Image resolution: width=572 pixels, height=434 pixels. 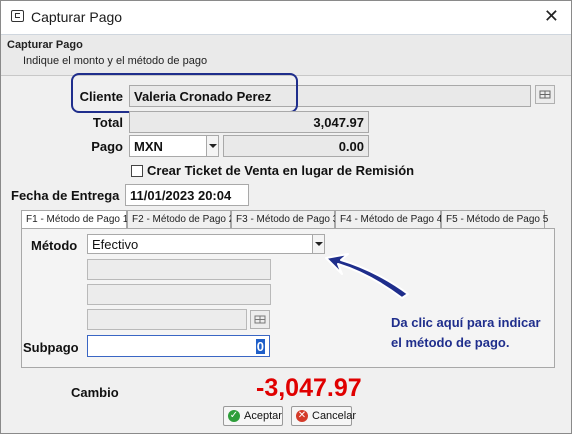 What do you see at coordinates (302, 416) in the screenshot?
I see `cancel-icon: ✕` at bounding box center [302, 416].